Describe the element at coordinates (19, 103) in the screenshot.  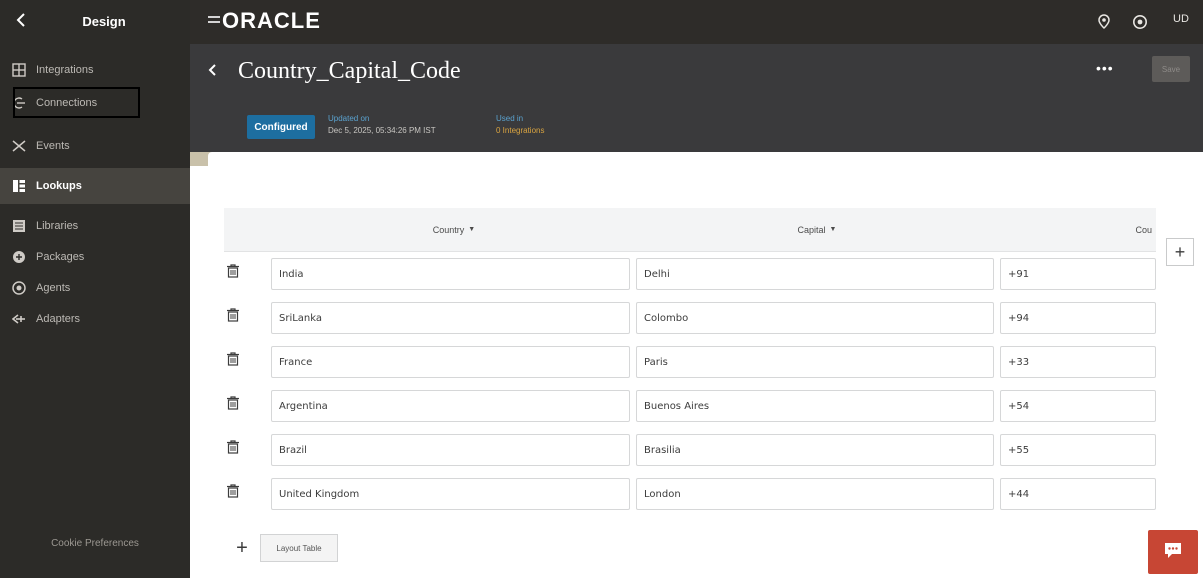
I see `connections-icon` at that location.